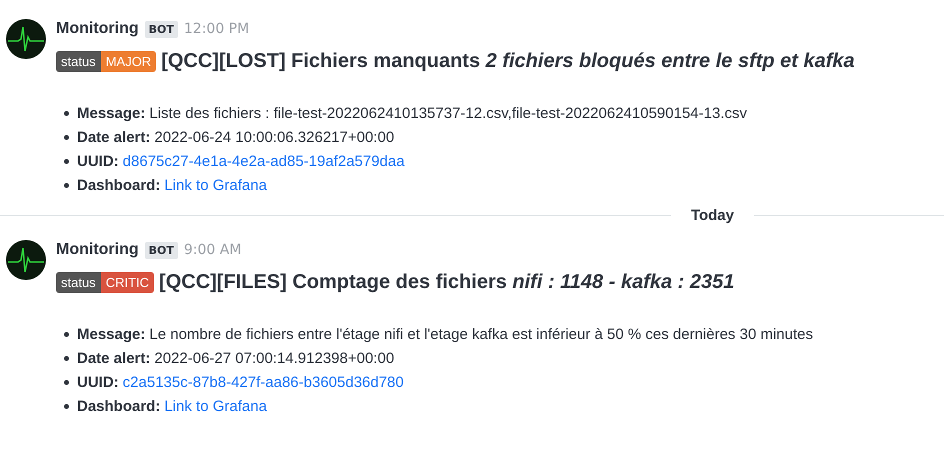  What do you see at coordinates (217, 29) in the screenshot?
I see `message-time: 12:00 PM` at bounding box center [217, 29].